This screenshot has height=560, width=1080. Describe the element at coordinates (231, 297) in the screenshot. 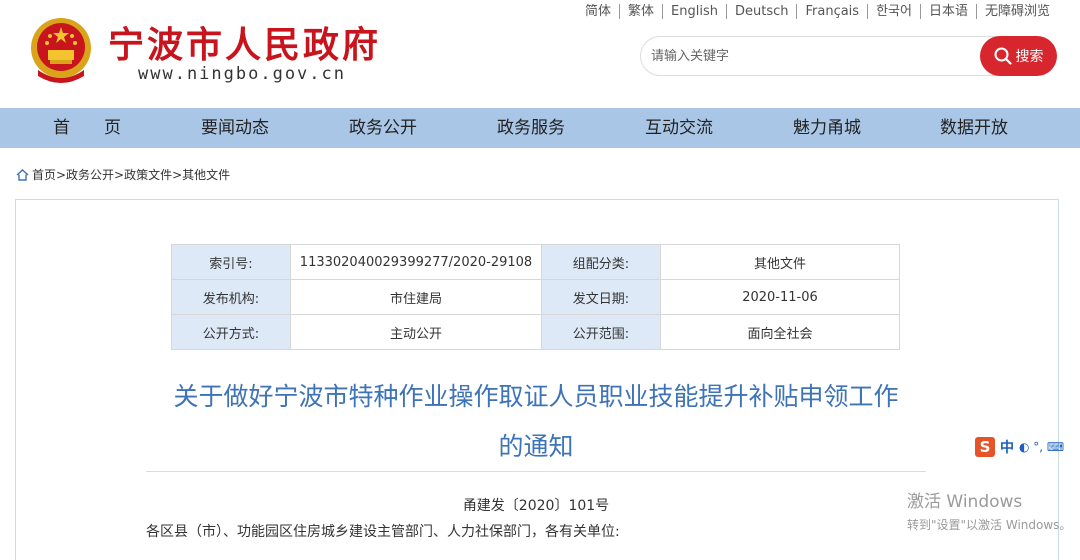

I see `issuer-label: 发布机构:` at that location.